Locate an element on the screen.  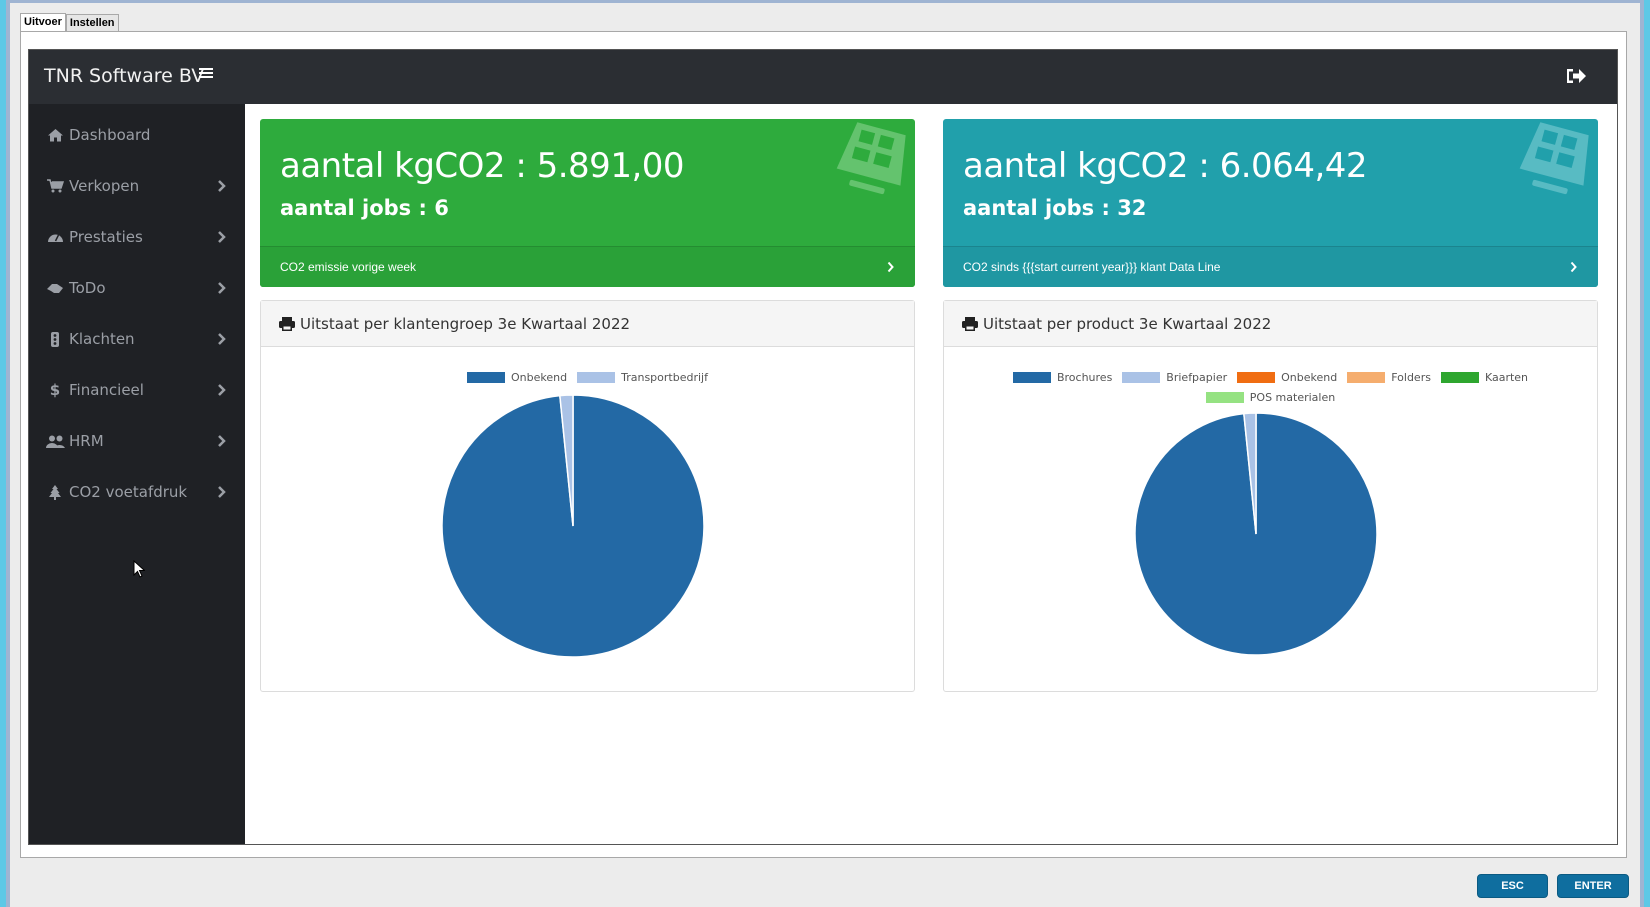
home-icon is located at coordinates (55, 135).